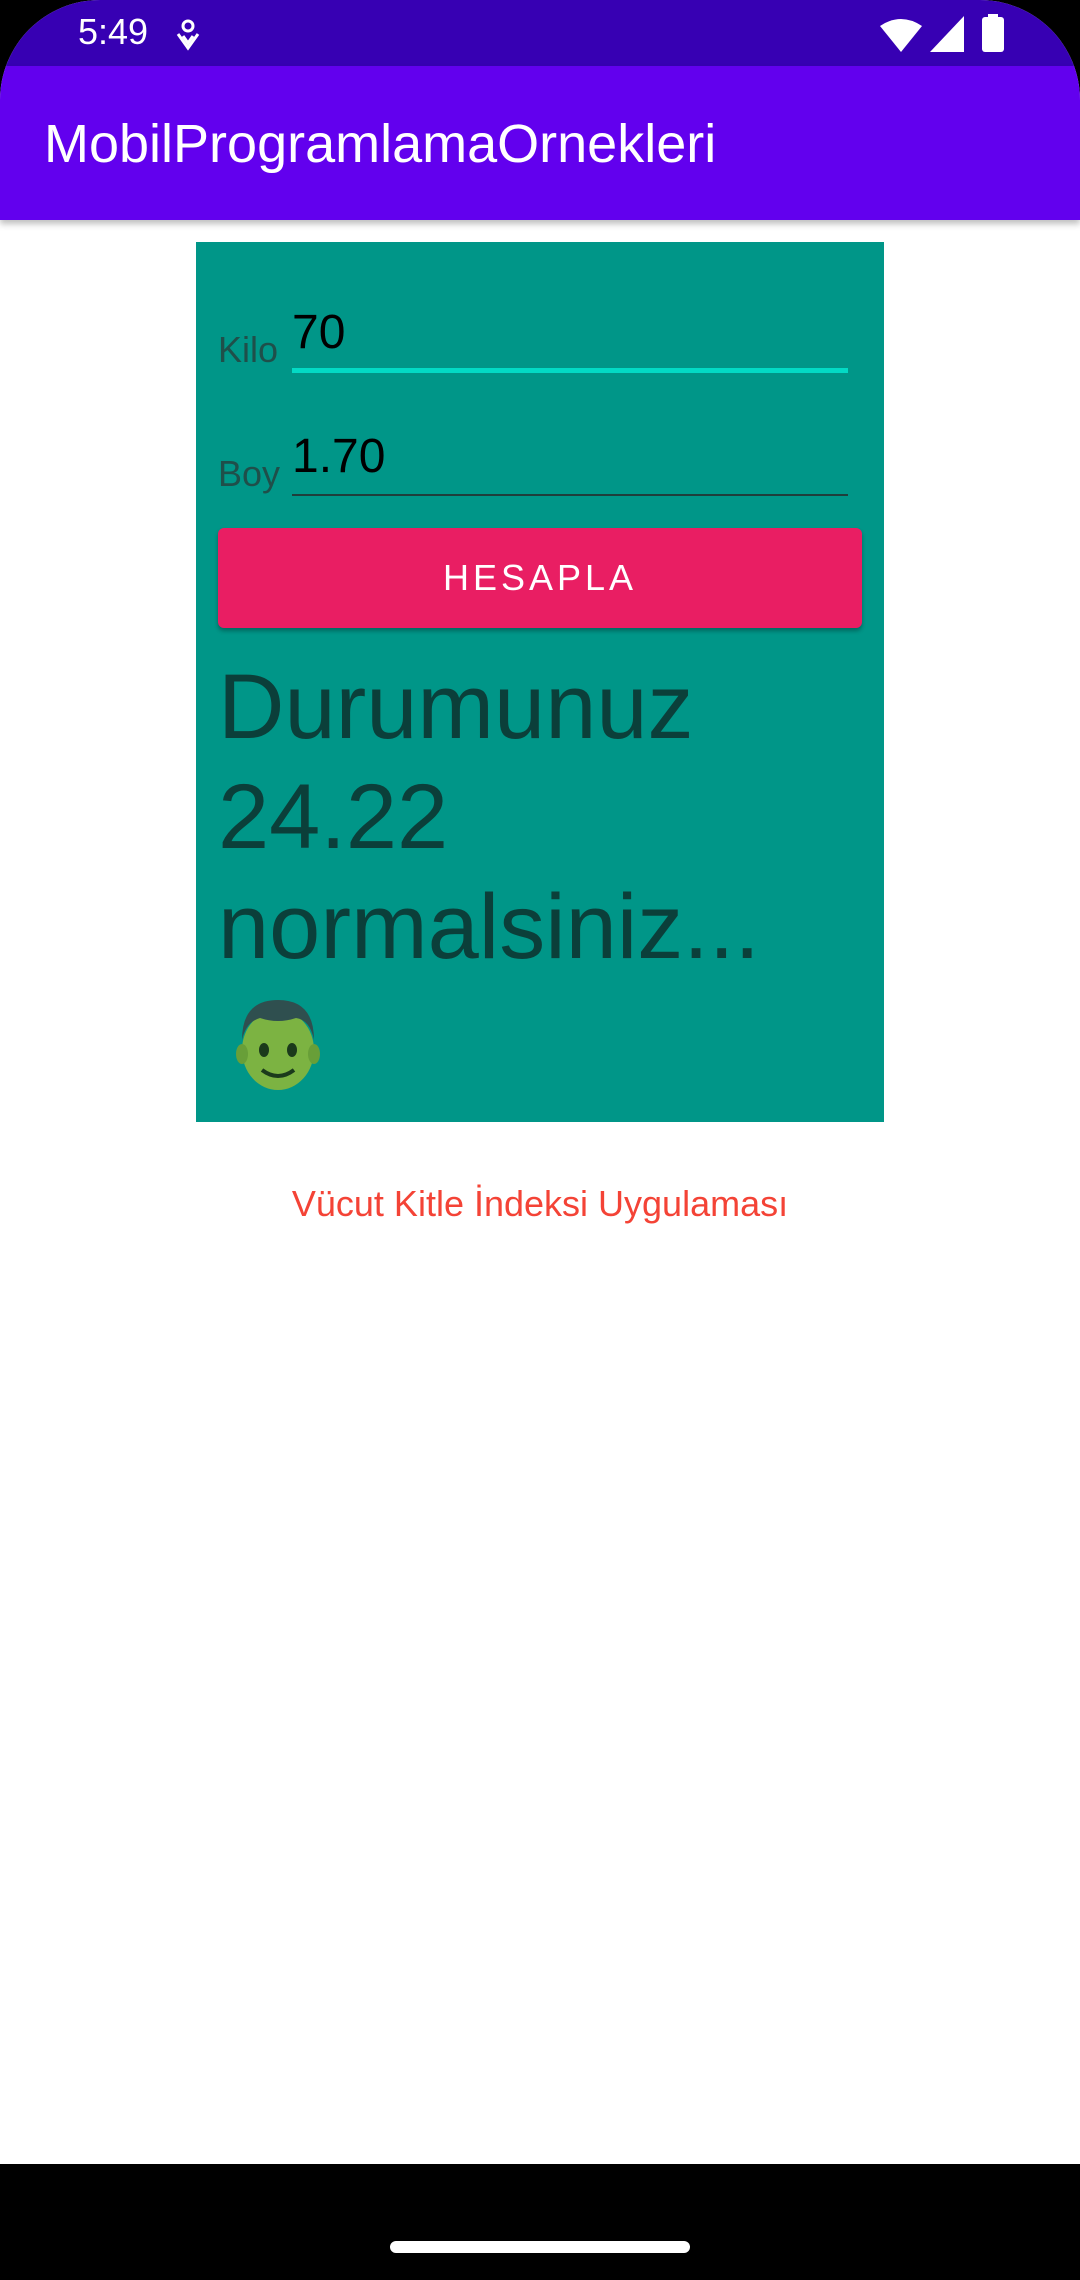 This screenshot has height=2280, width=1080. I want to click on man-face-emoji-icon, so click(278, 1045).